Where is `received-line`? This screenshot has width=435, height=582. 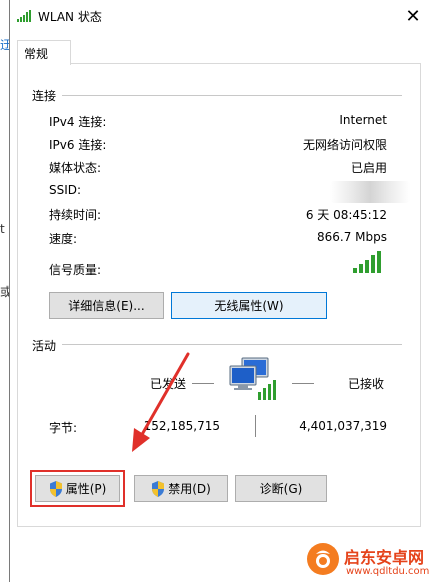 received-line is located at coordinates (303, 383).